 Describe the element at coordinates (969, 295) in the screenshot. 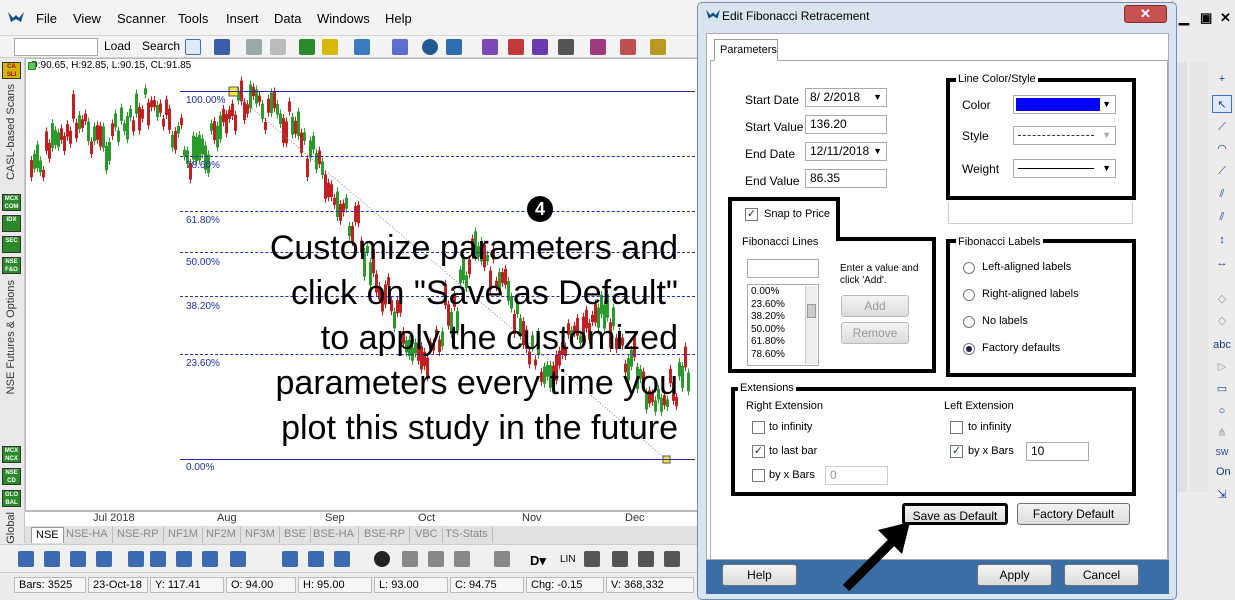

I see `right-aligned-radio` at that location.